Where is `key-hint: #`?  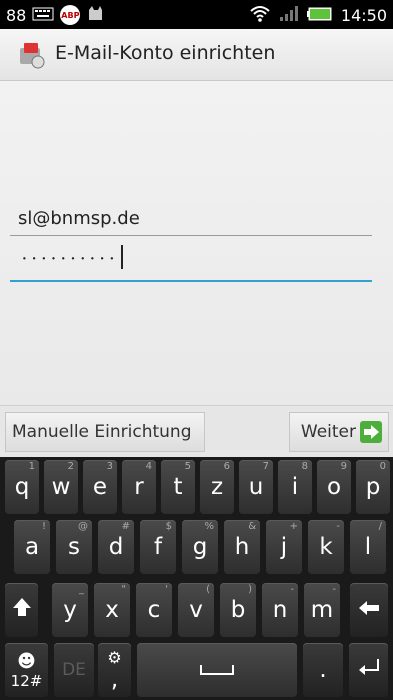
key-hint: # is located at coordinates (125, 526).